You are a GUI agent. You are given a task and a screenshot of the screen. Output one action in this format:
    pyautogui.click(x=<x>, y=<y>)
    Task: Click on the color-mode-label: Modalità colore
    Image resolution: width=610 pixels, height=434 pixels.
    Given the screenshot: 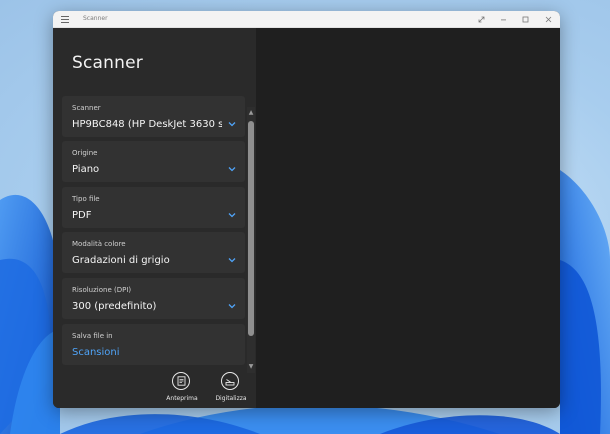 What is the action you would take?
    pyautogui.click(x=99, y=244)
    